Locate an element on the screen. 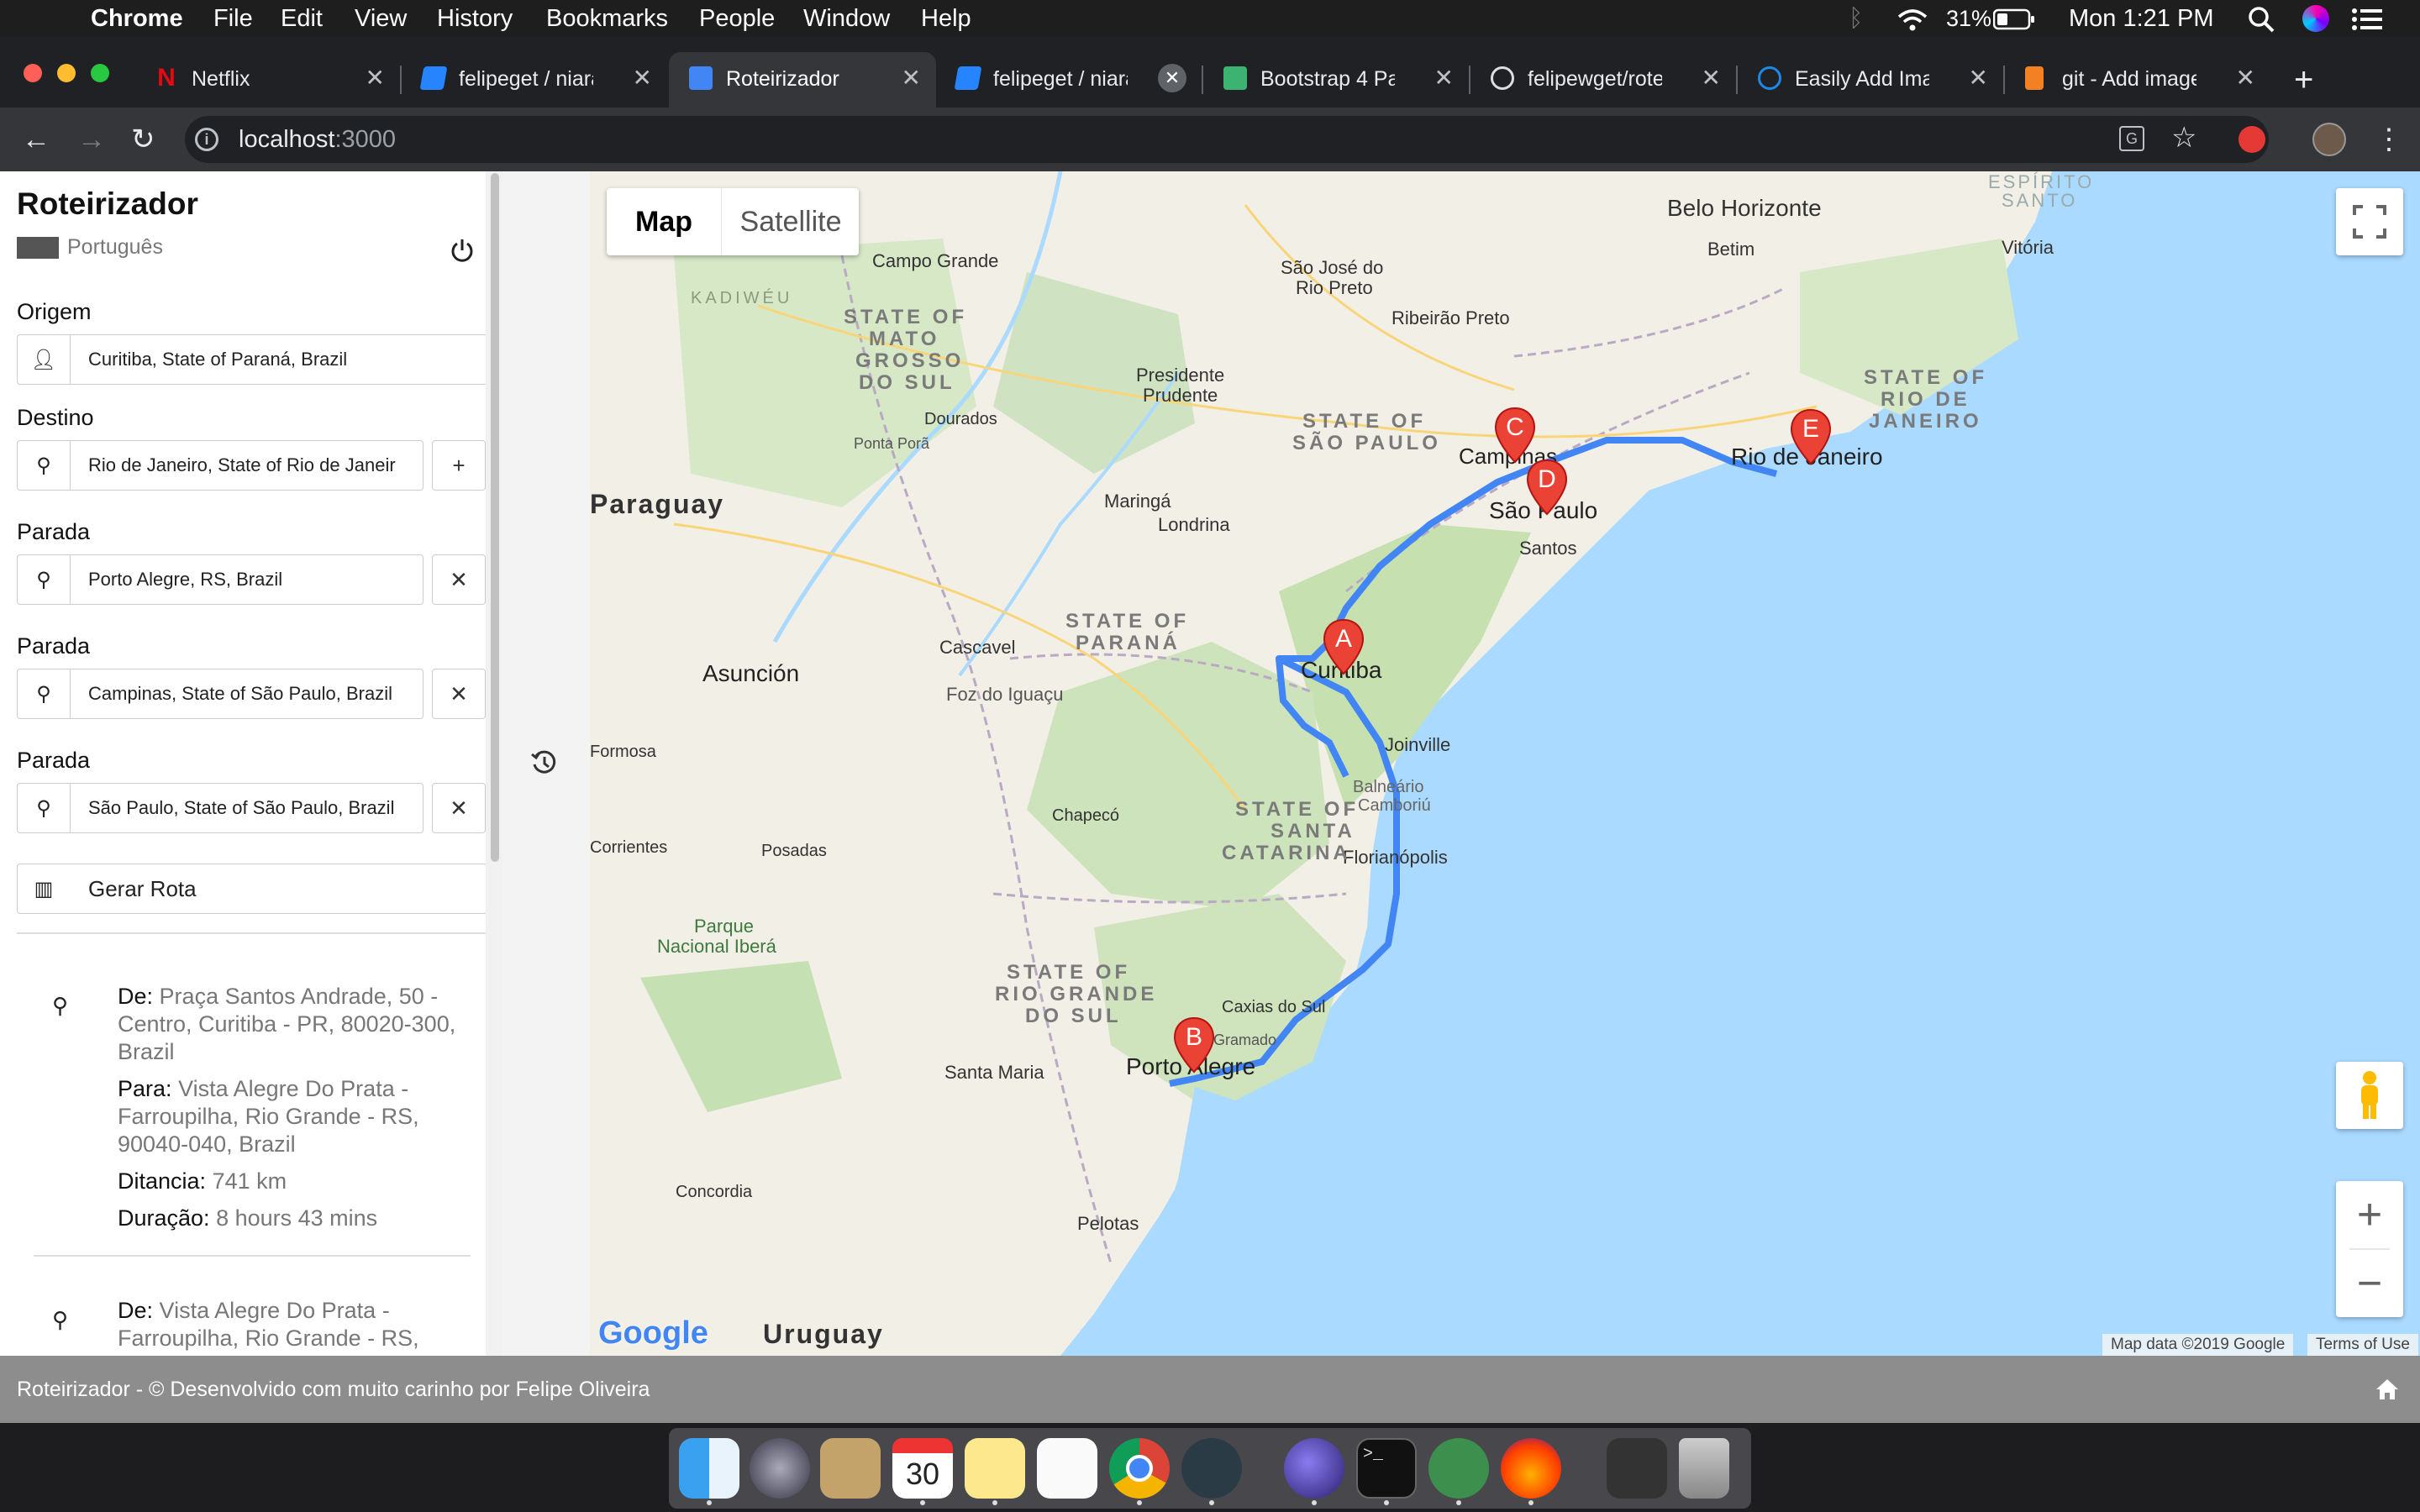 Image resolution: width=2420 pixels, height=1512 pixels. back-arrow-icon: ← is located at coordinates (36, 139).